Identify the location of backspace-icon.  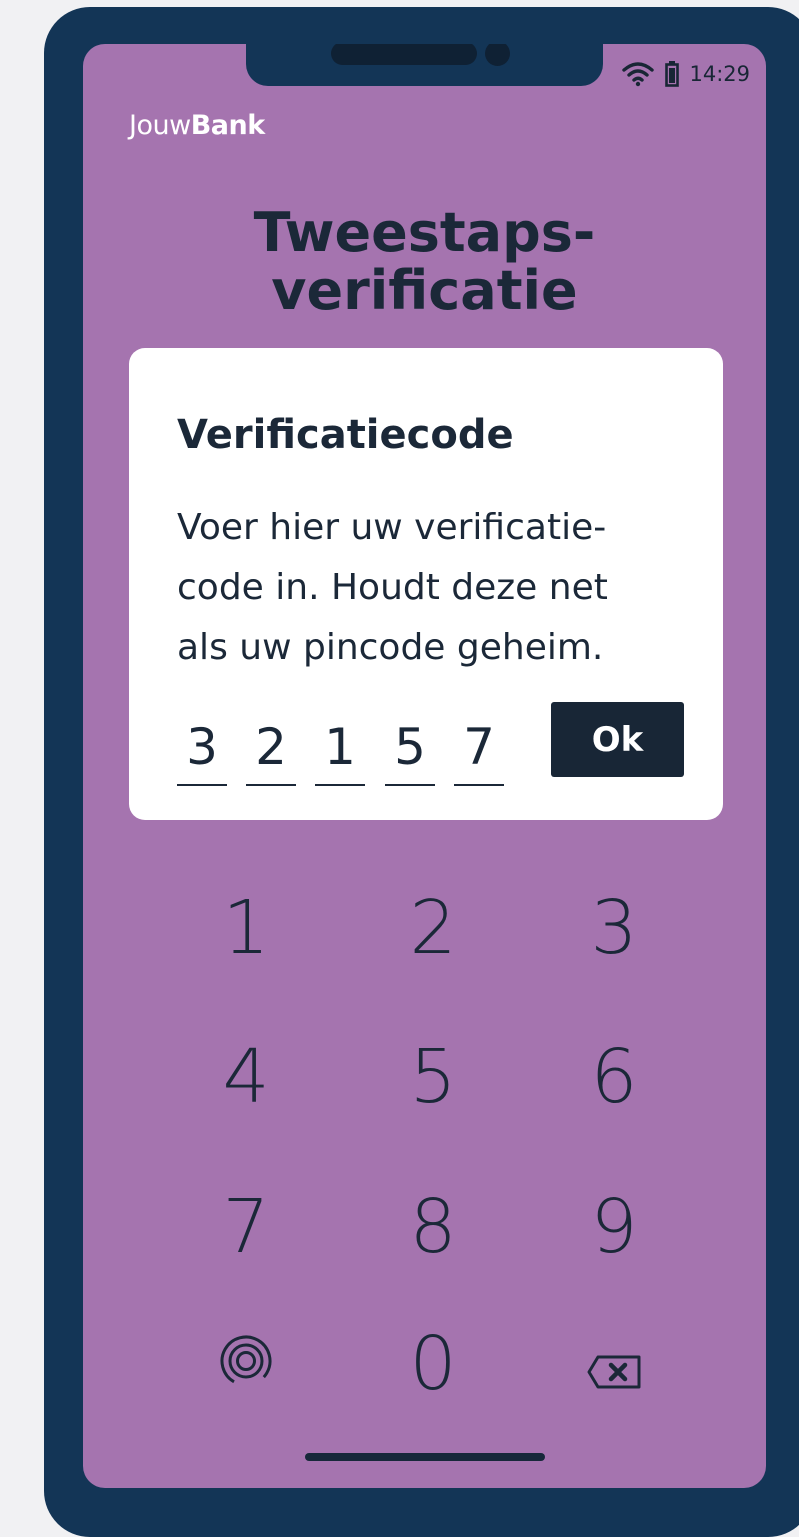
(614, 1364).